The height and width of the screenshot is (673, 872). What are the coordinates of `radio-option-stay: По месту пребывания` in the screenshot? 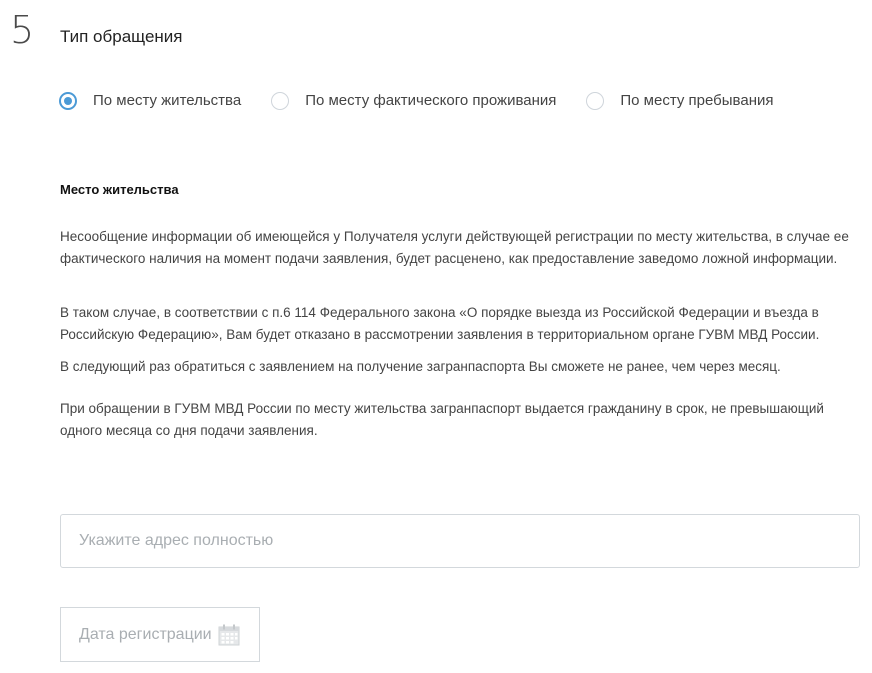 It's located at (679, 101).